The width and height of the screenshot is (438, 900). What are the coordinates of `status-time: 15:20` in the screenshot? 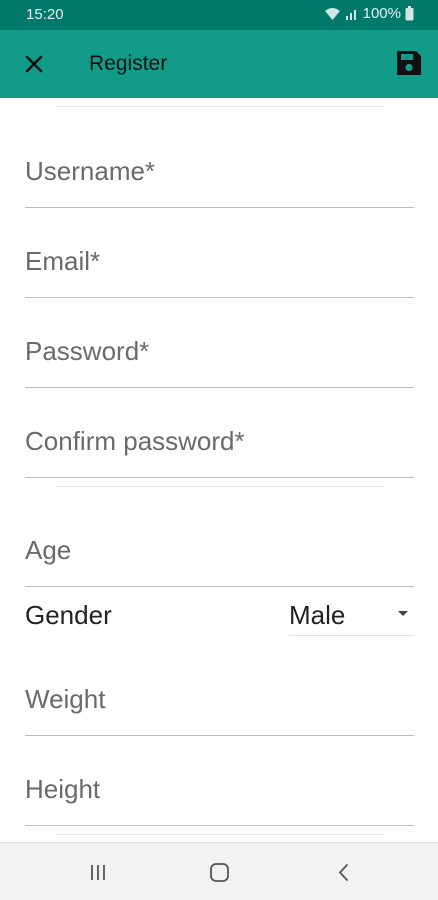 It's located at (45, 14).